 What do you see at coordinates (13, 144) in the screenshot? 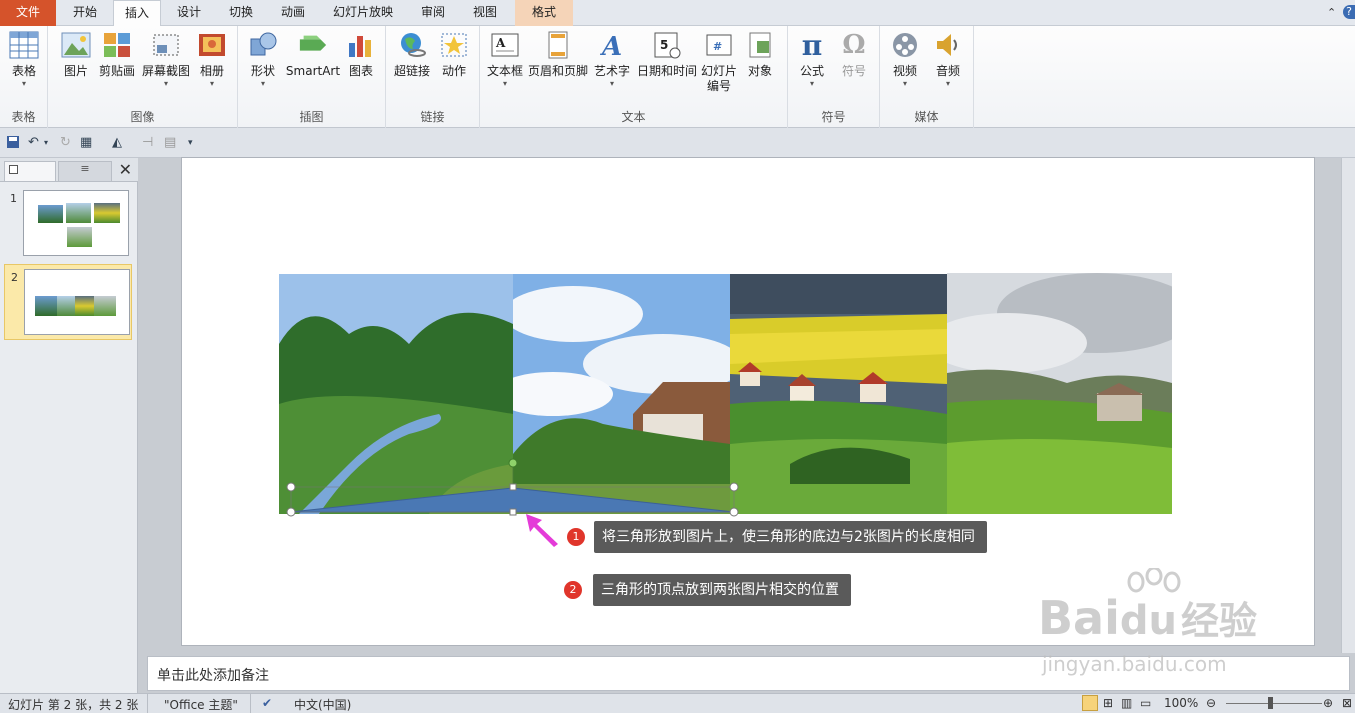
I see `save-icon` at bounding box center [13, 144].